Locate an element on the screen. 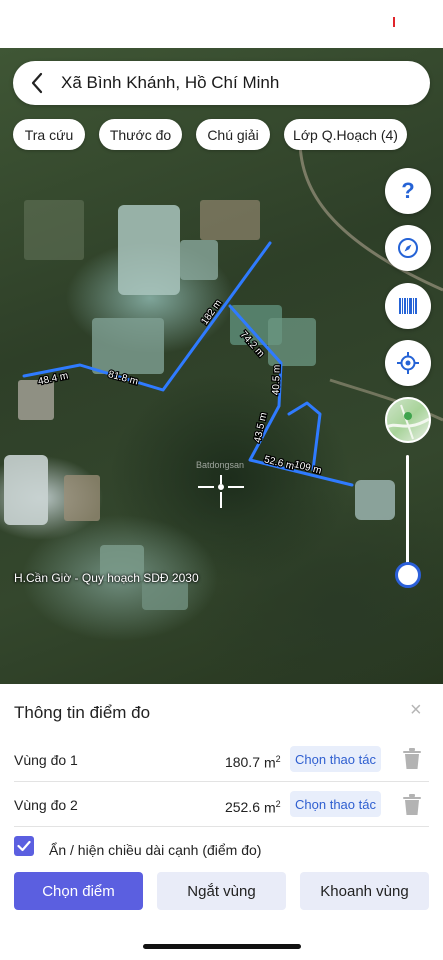 Image resolution: width=443 pixels, height=960 pixels. segment-label: 52.6 m is located at coordinates (279, 463).